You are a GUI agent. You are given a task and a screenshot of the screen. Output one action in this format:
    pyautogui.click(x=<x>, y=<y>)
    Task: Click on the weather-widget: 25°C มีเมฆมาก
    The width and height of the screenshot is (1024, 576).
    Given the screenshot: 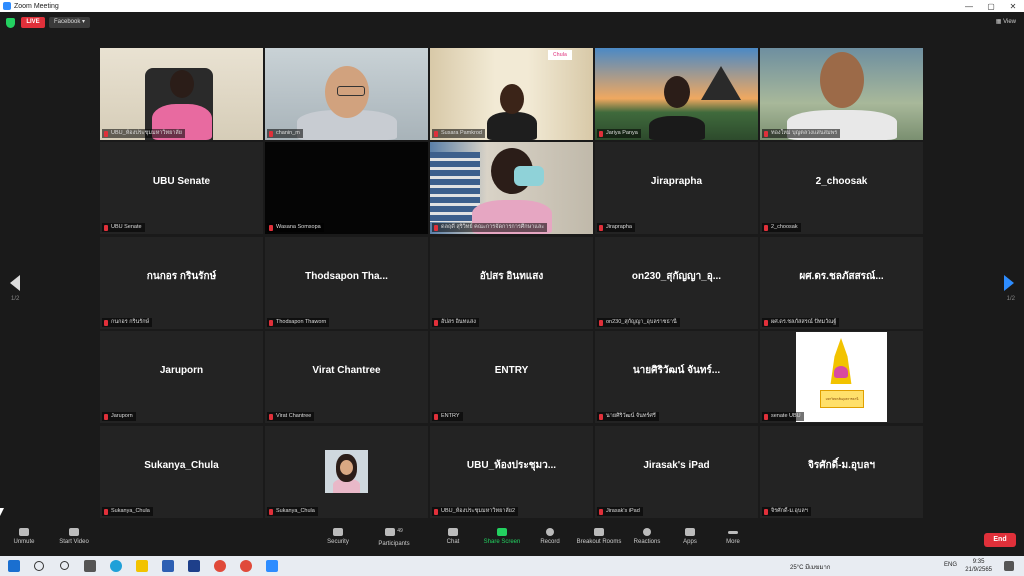 What is the action you would take?
    pyautogui.click(x=810, y=567)
    